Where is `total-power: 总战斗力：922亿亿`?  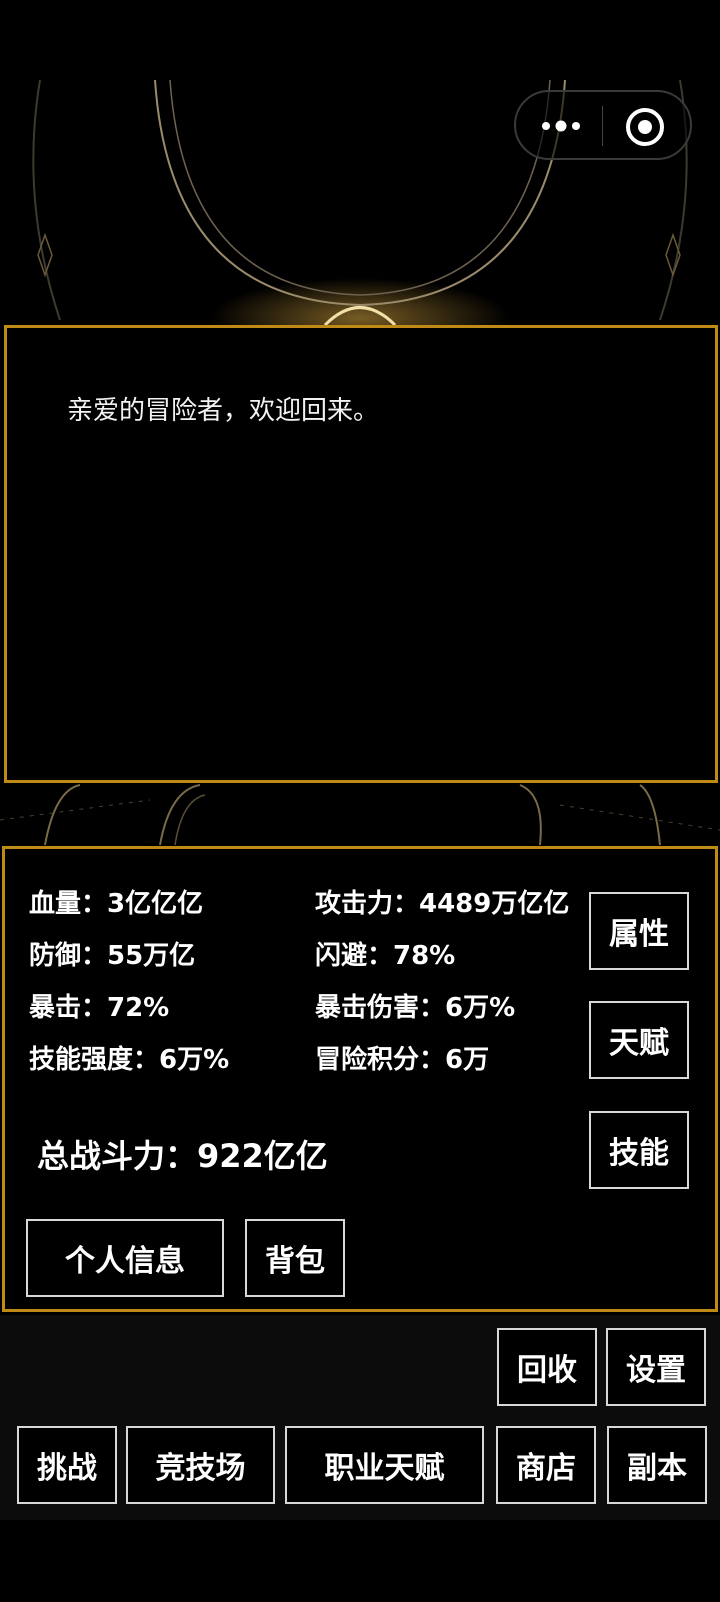 total-power: 总战斗力：922亿亿 is located at coordinates (182, 1156).